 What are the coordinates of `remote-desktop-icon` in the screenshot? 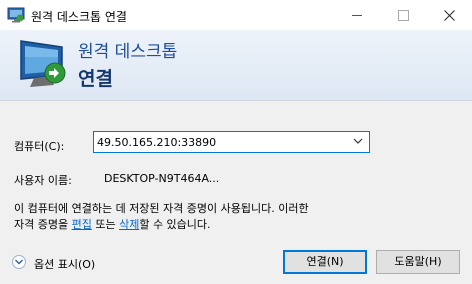 It's located at (16, 15).